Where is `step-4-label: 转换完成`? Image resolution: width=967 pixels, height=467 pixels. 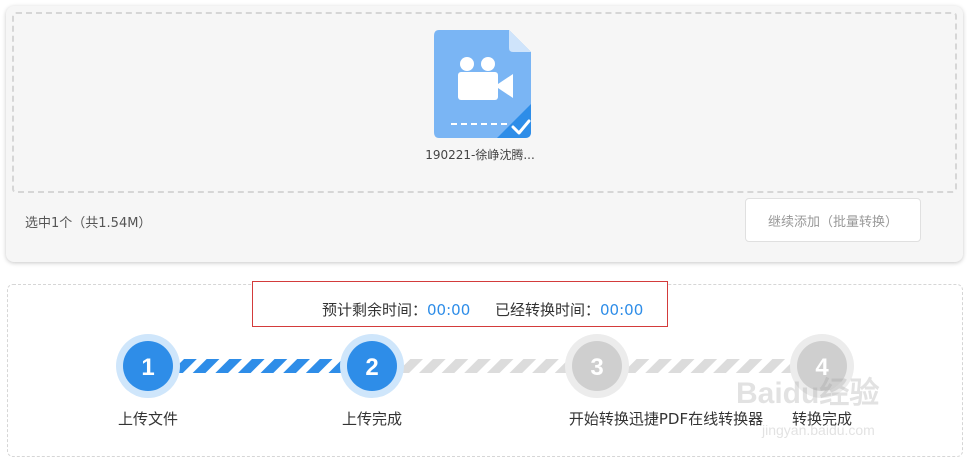
step-4-label: 转换完成 is located at coordinates (822, 419).